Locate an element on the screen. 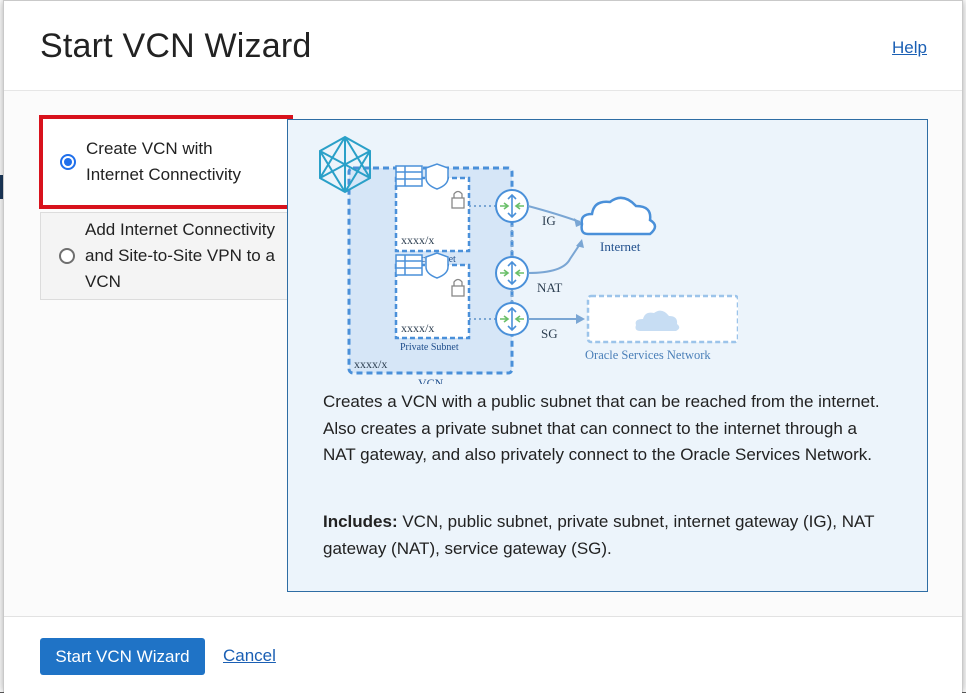 The image size is (966, 693). internet-label: Internet is located at coordinates (620, 246).